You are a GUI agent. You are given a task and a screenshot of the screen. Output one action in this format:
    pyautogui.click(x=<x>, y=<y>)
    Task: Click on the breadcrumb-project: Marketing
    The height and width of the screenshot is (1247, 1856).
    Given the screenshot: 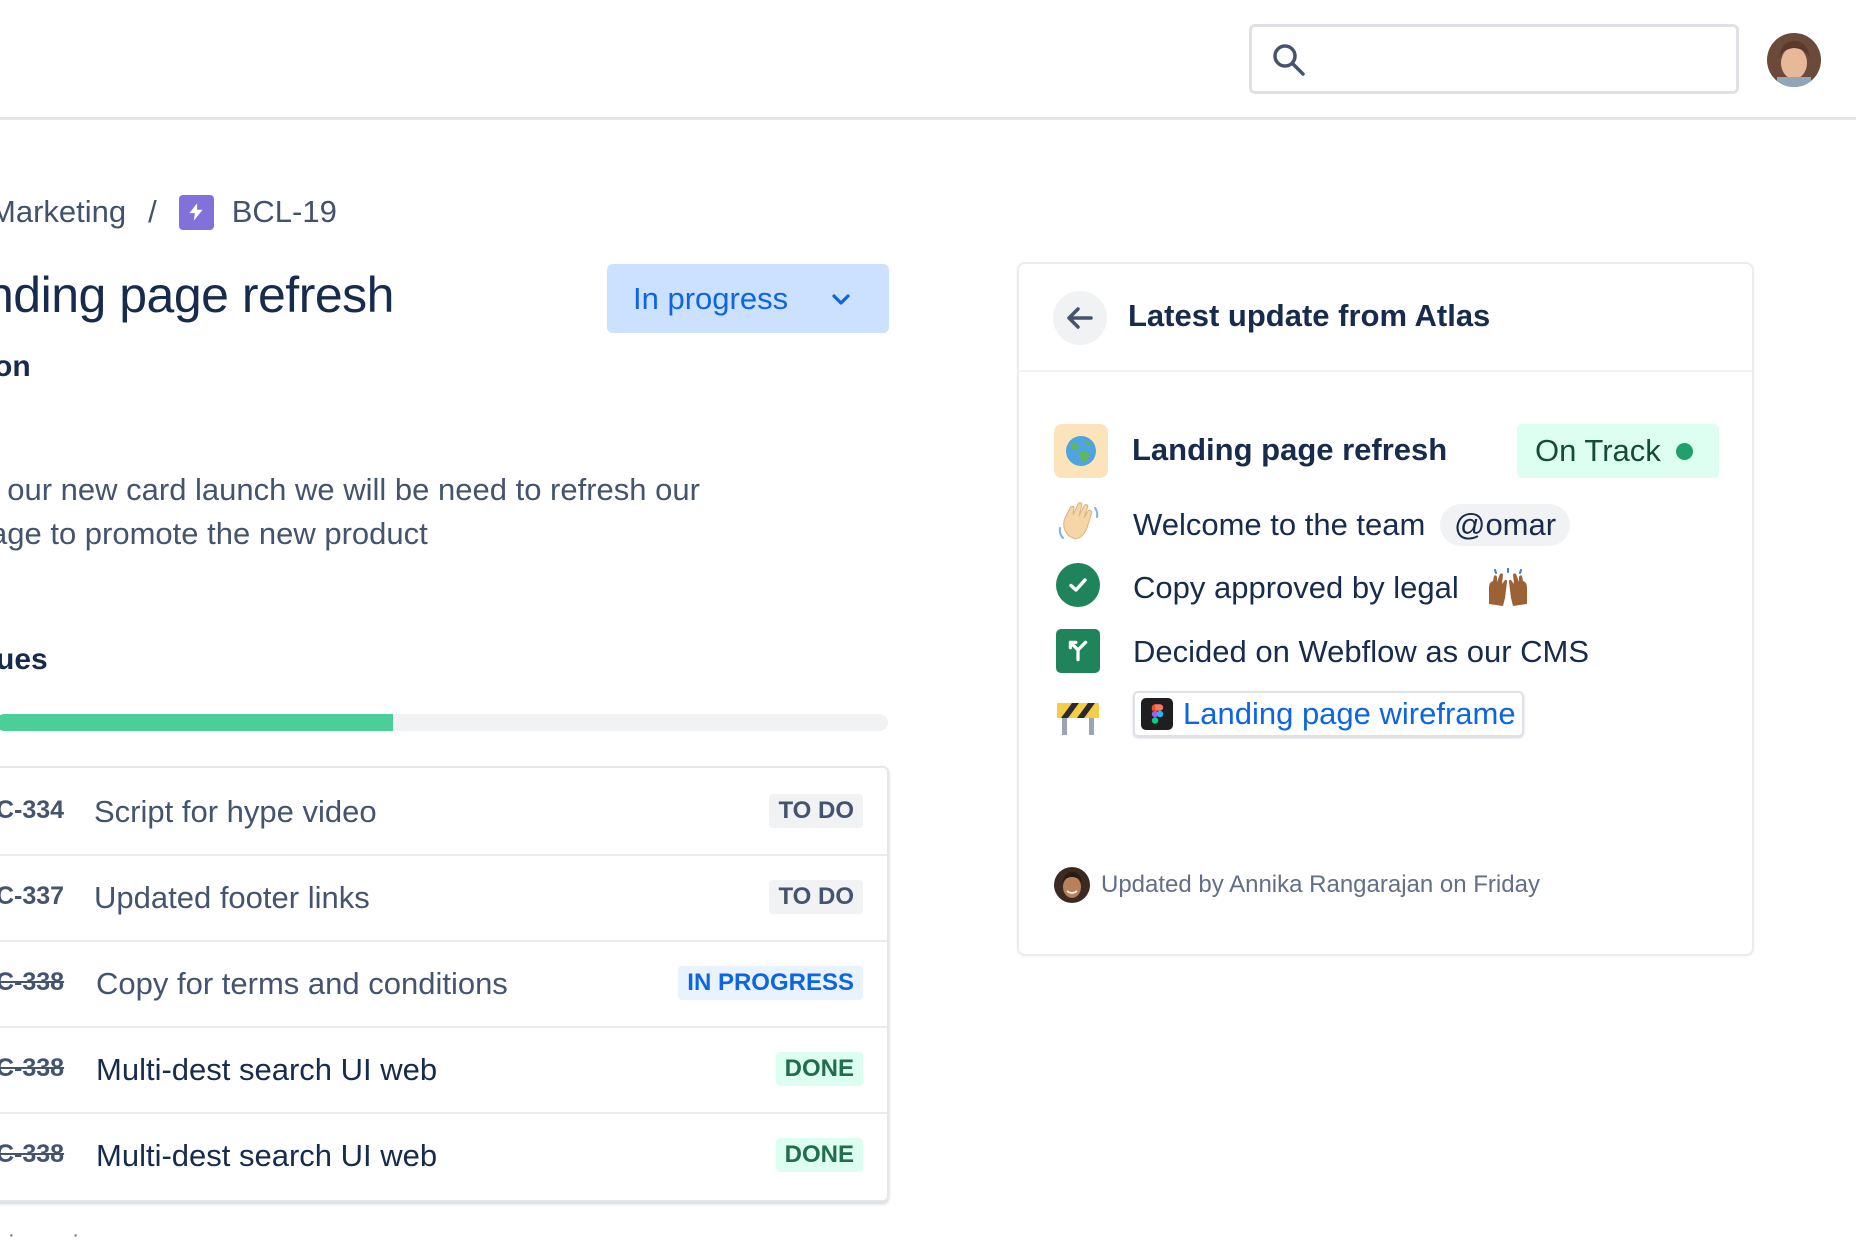 What is the action you would take?
    pyautogui.click(x=63, y=212)
    